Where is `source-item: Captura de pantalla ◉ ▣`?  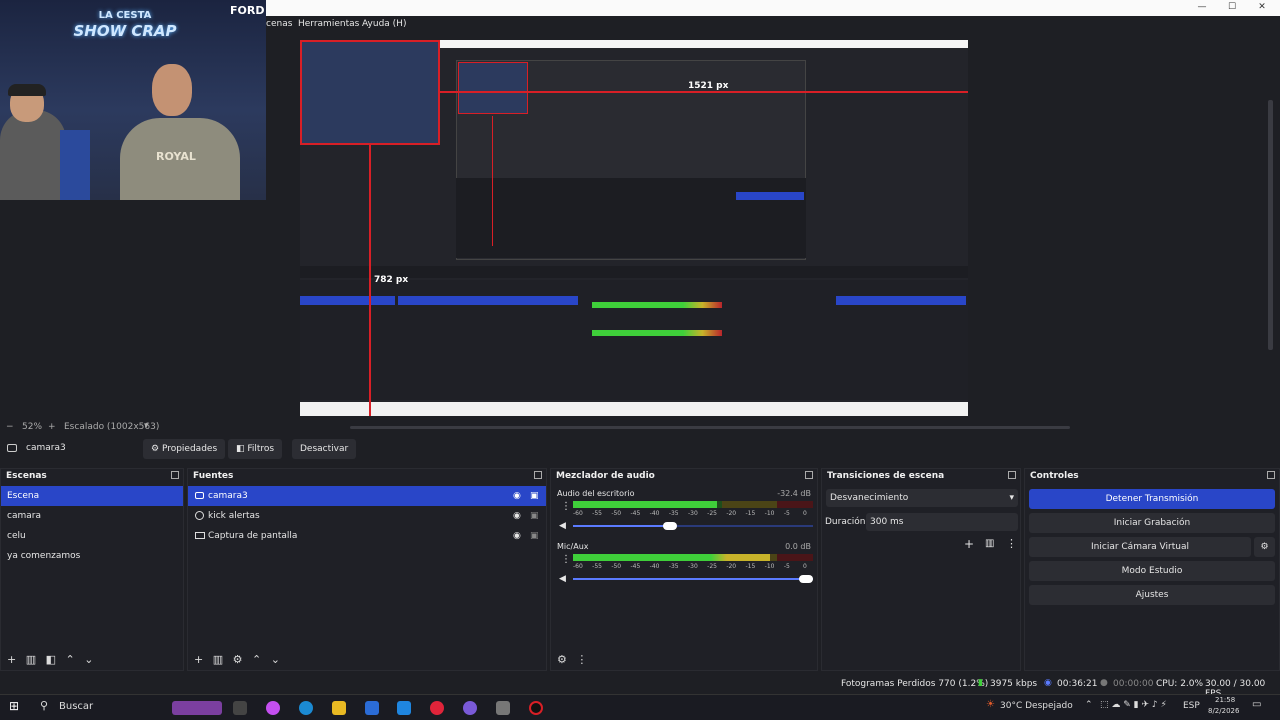 source-item: Captura de pantalla ◉ ▣ is located at coordinates (367, 536).